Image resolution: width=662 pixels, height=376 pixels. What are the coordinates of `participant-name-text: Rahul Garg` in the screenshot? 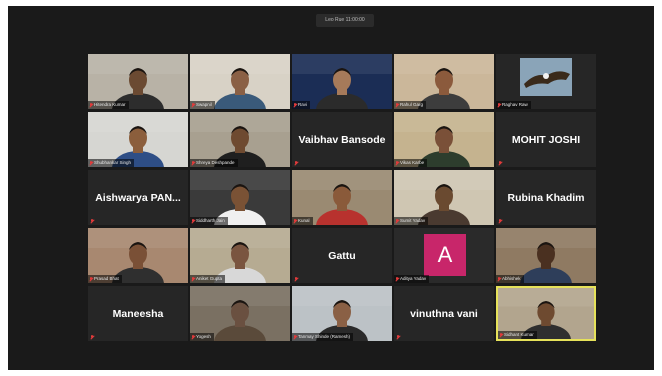 It's located at (412, 104).